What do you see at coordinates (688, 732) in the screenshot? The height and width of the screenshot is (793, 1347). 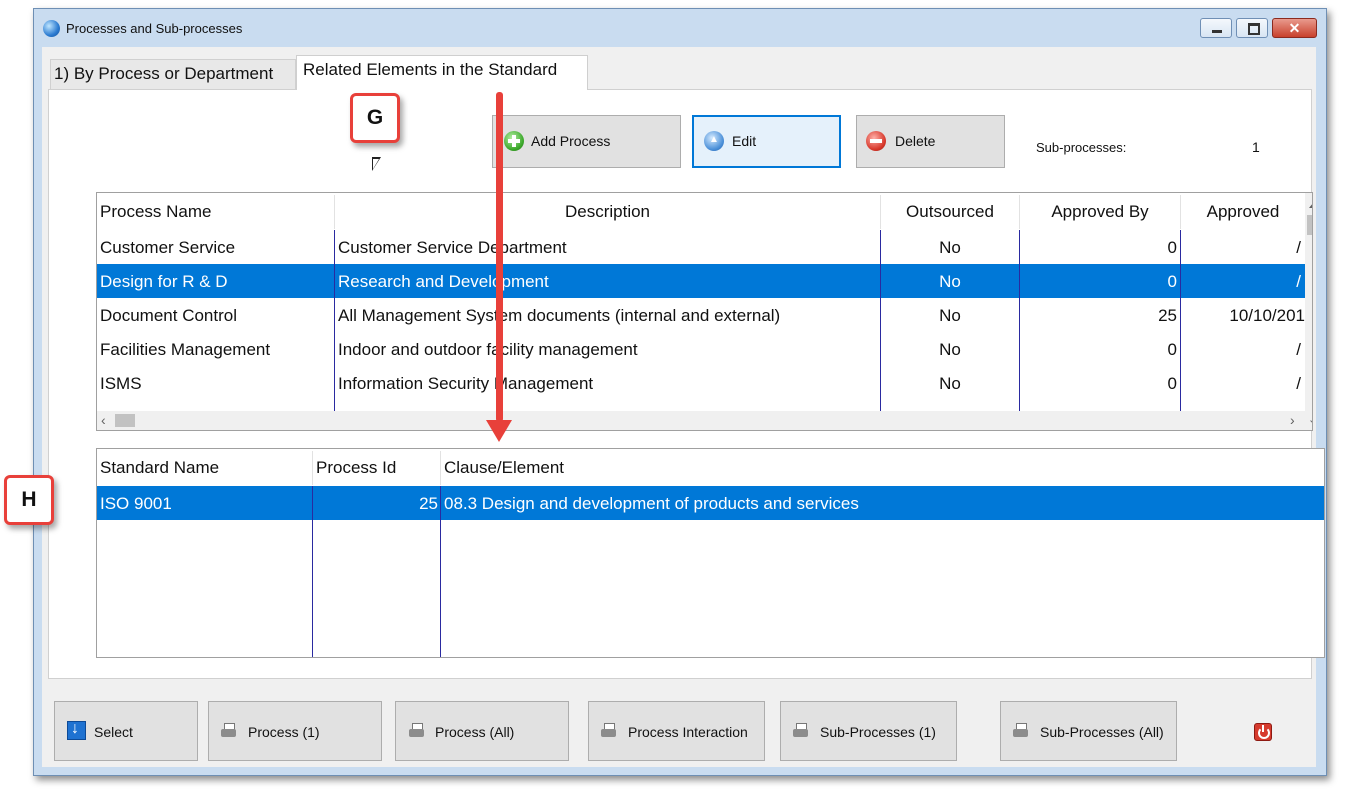 I see `print-process-interaction-label: Process Interaction` at bounding box center [688, 732].